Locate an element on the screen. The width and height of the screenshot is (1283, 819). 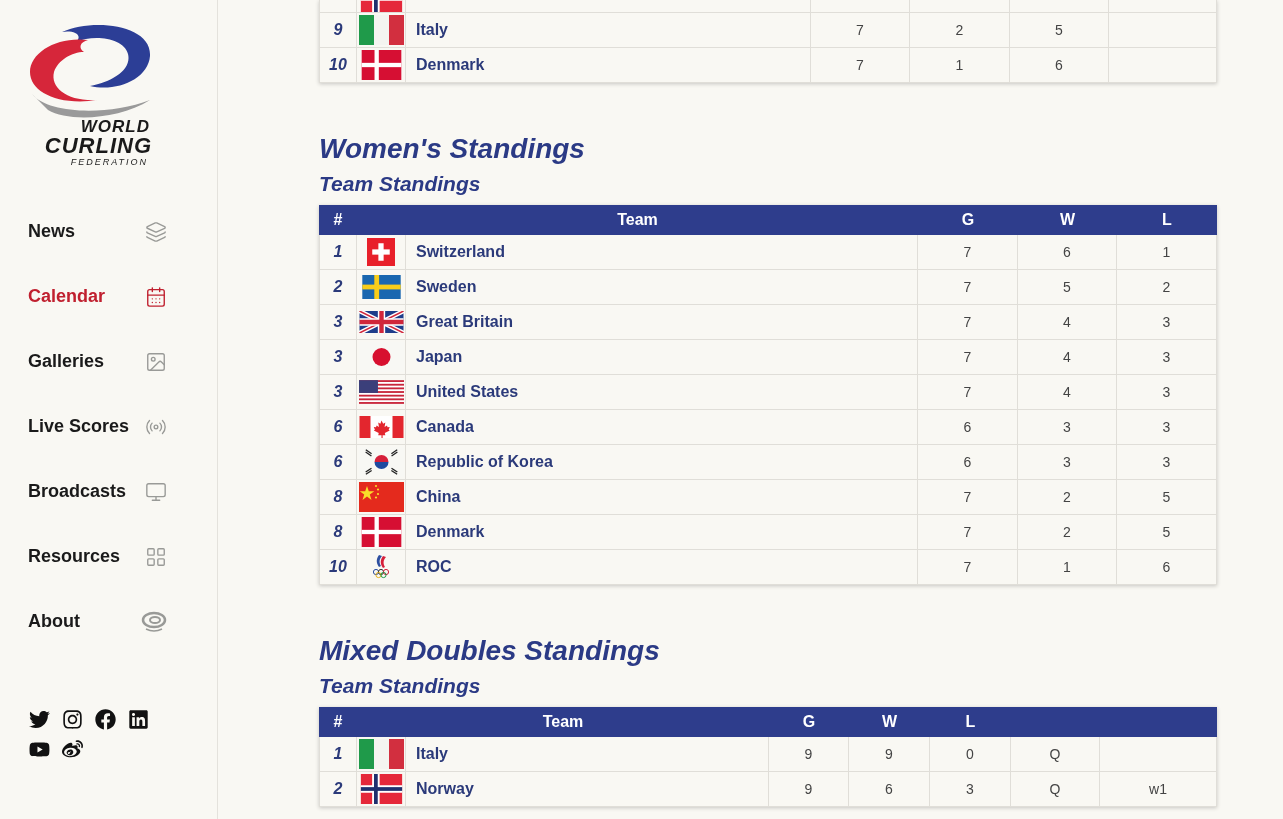
rank-cell: 10 is located at coordinates (338, 567).